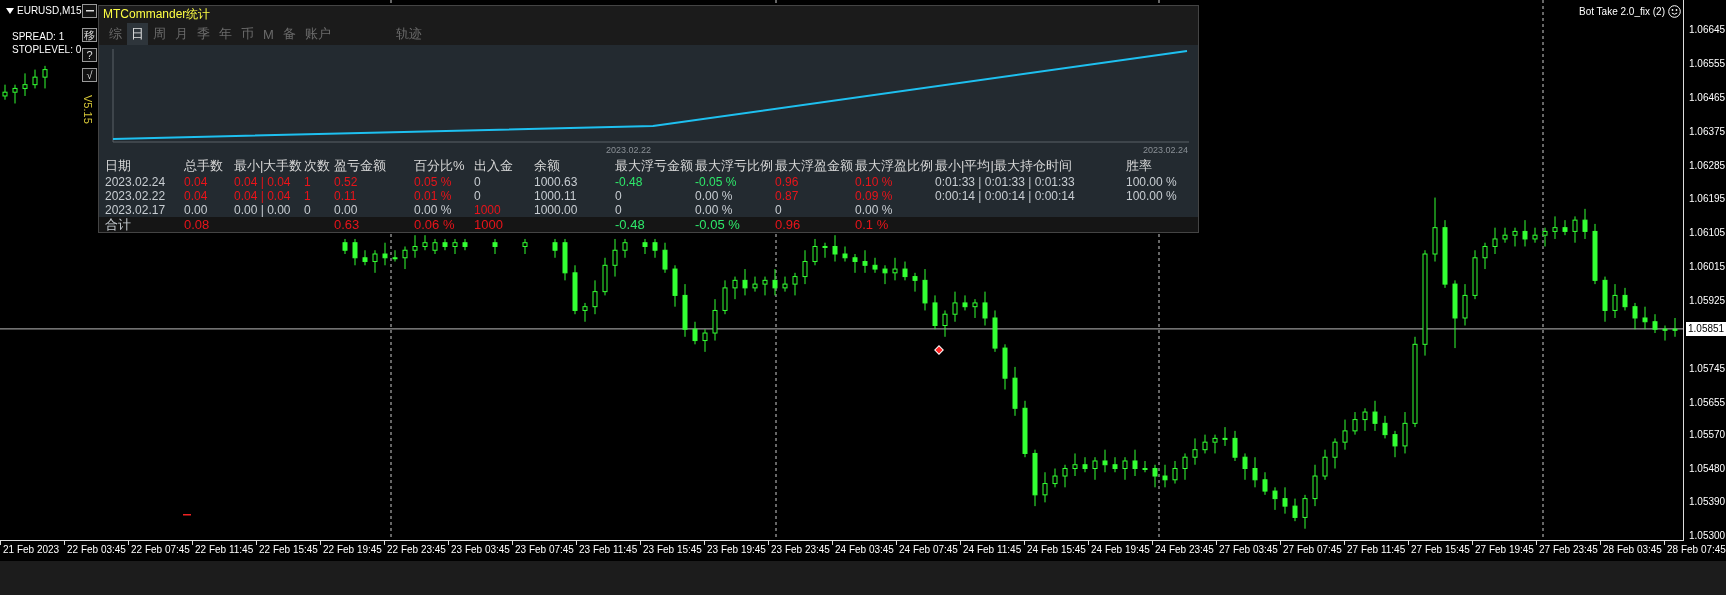 This screenshot has height=595, width=1726. I want to click on time-label: 27 Feb 03:45, so click(1248, 551).